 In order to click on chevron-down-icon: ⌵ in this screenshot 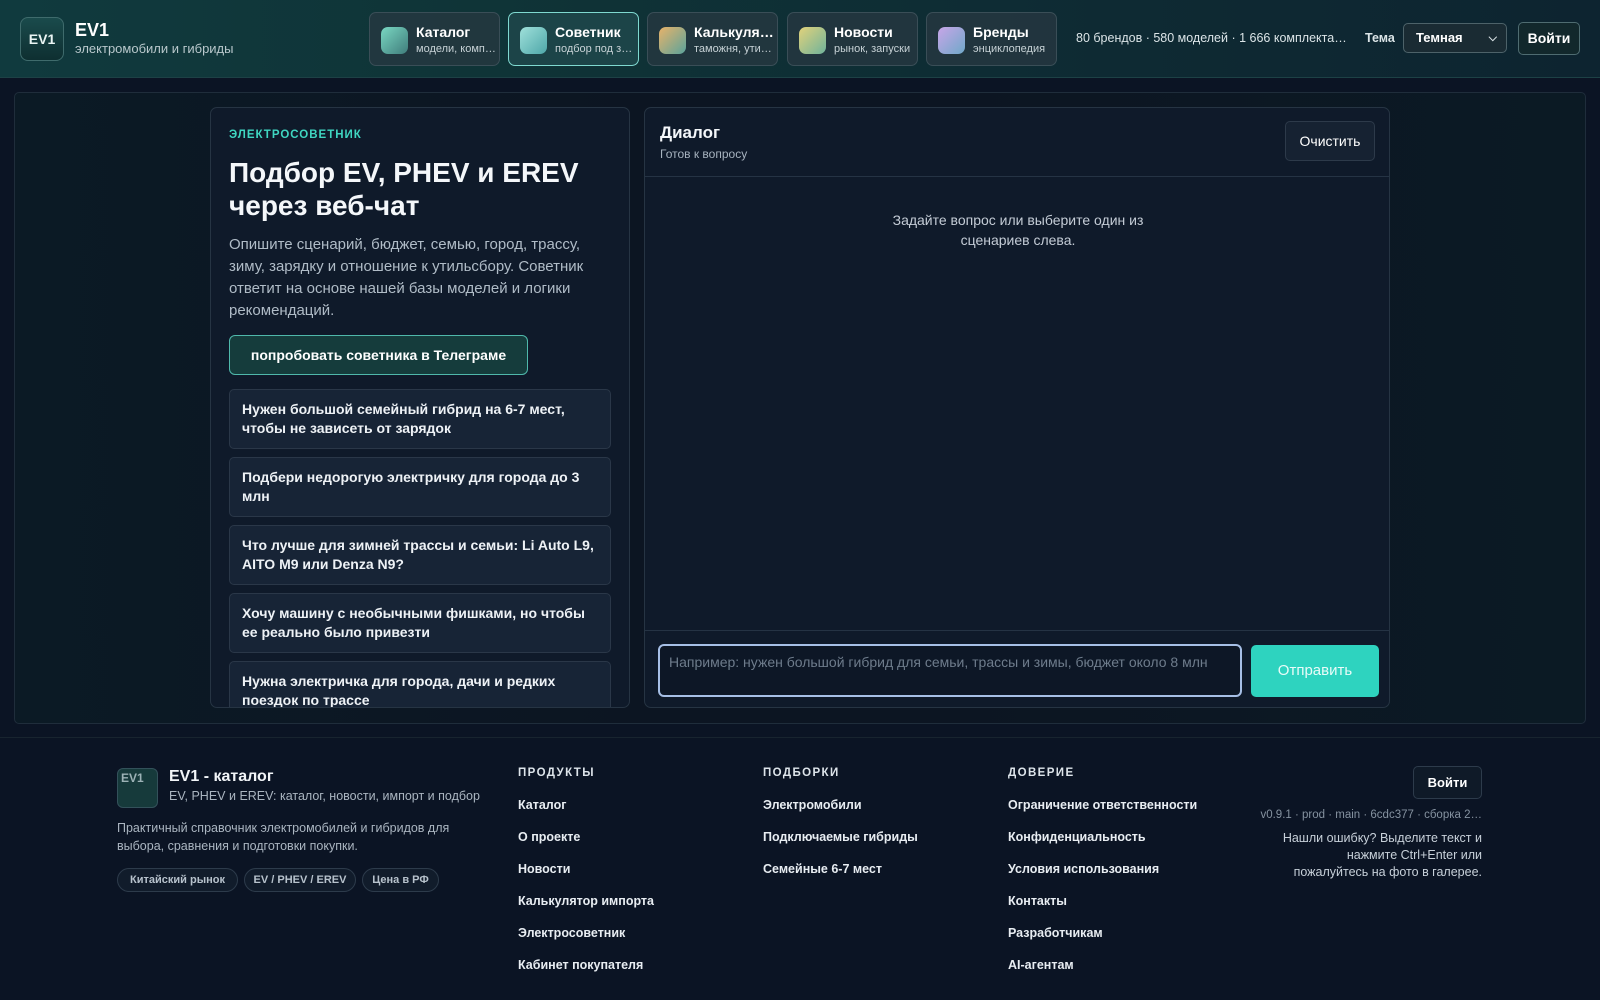, I will do `click(1492, 38)`.